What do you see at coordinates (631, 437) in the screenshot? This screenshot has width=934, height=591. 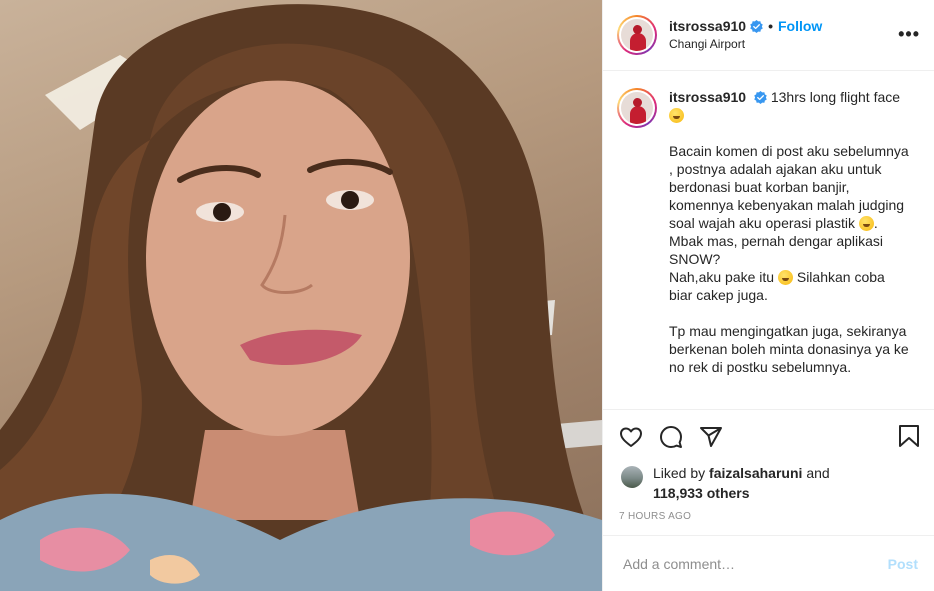 I see `heart-icon` at bounding box center [631, 437].